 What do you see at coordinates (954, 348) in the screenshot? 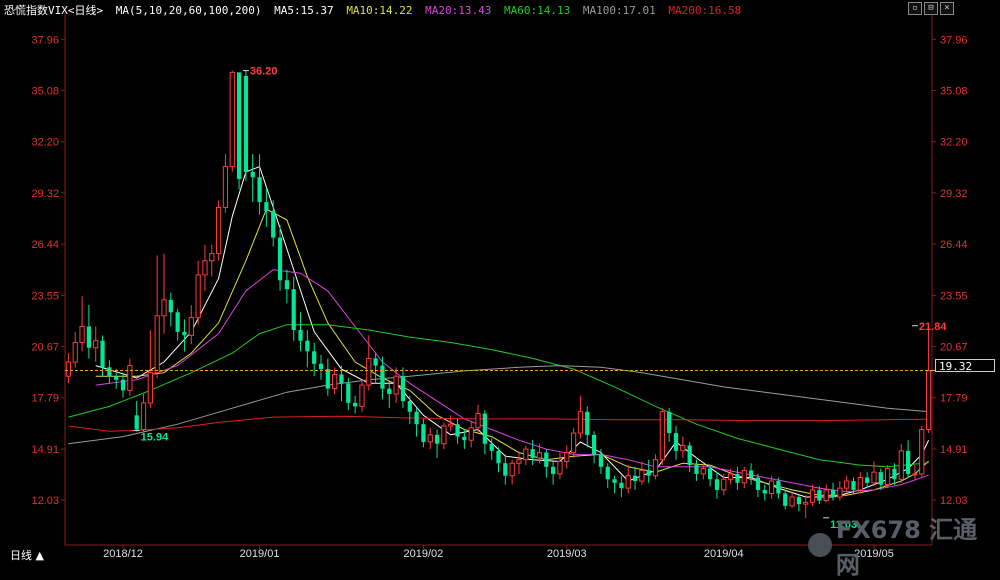
I see `y-tick-label-right: 20.67` at bounding box center [954, 348].